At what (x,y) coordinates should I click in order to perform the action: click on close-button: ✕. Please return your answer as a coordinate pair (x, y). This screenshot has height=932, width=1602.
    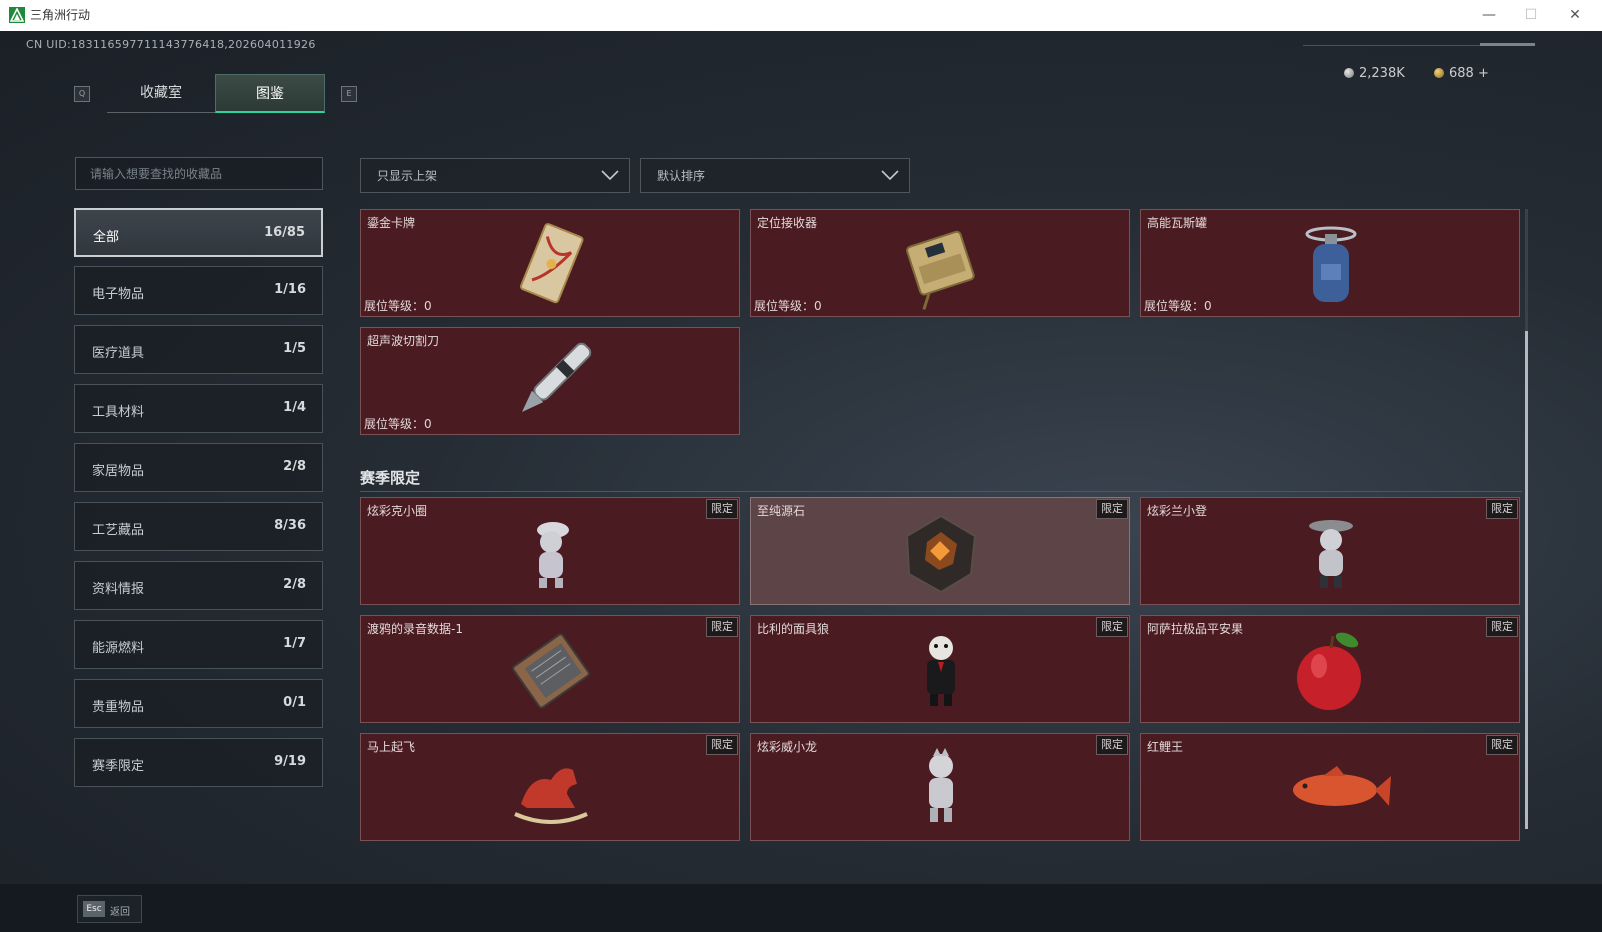
    Looking at the image, I should click on (1575, 15).